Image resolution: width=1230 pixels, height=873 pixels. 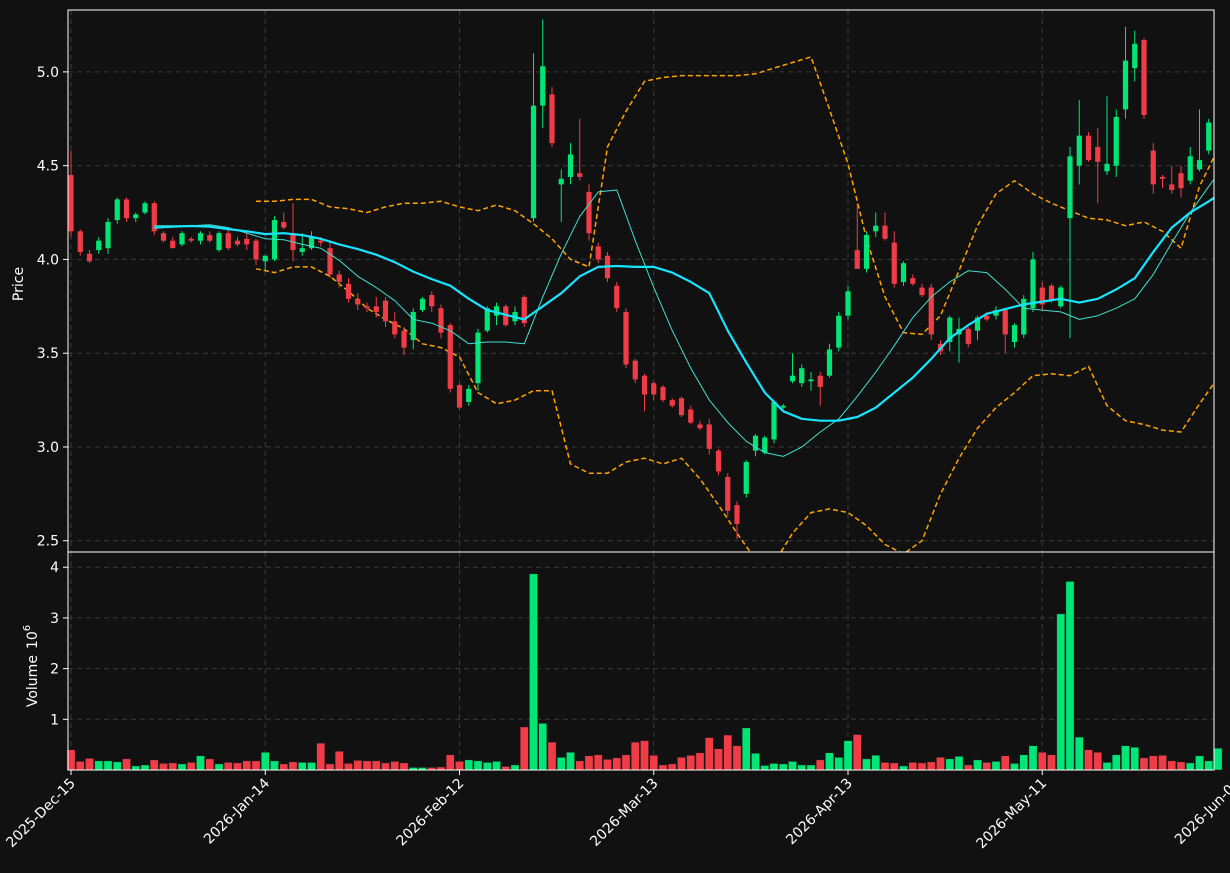 What do you see at coordinates (33, 681) in the screenshot?
I see `volume-axis-label-text: Volume` at bounding box center [33, 681].